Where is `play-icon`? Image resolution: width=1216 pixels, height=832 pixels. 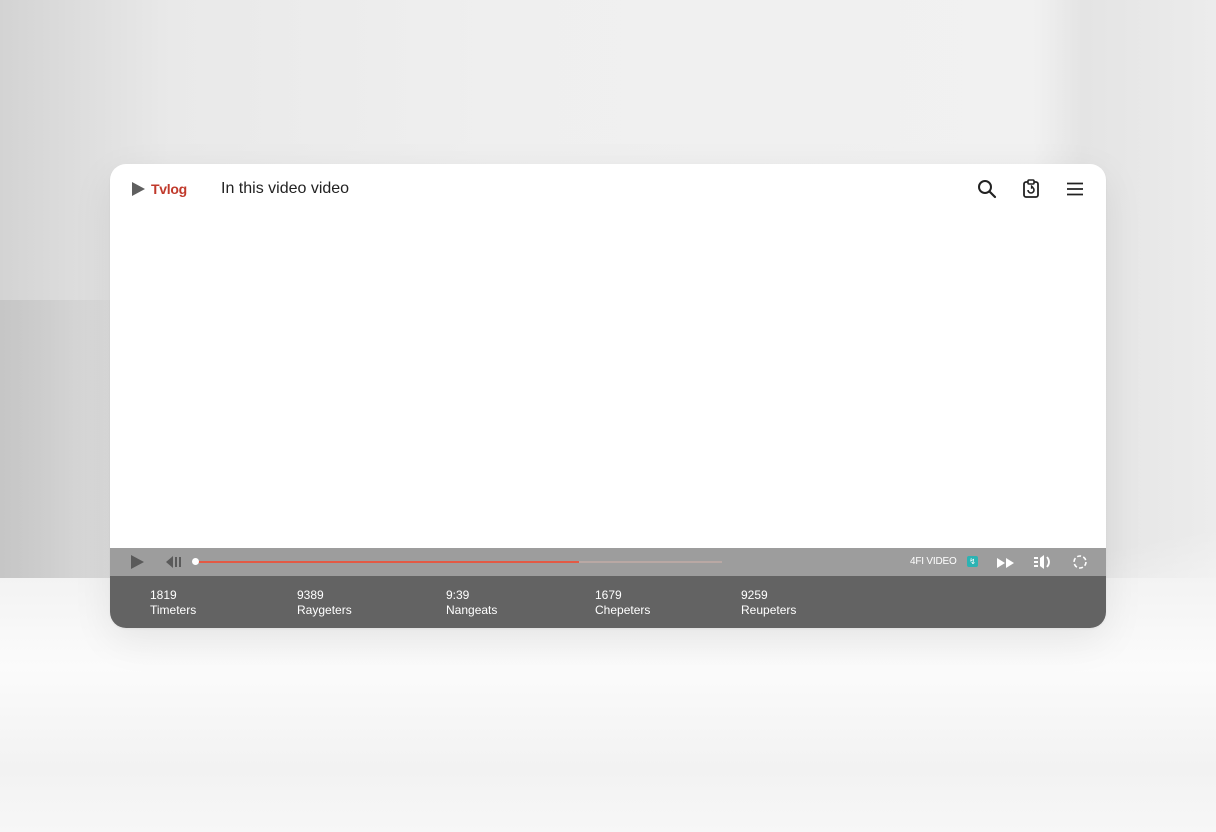
play-icon is located at coordinates (137, 562).